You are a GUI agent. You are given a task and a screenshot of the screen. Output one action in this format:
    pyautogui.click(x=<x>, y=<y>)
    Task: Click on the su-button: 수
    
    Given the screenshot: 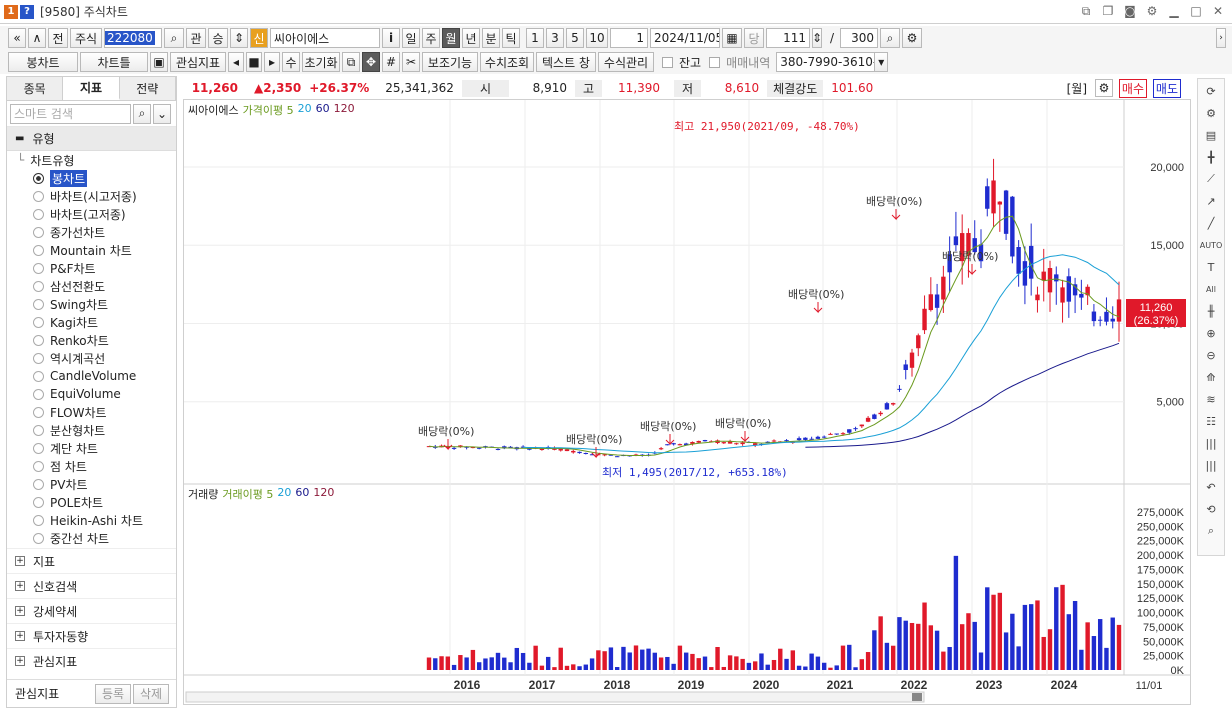 What is the action you would take?
    pyautogui.click(x=291, y=62)
    